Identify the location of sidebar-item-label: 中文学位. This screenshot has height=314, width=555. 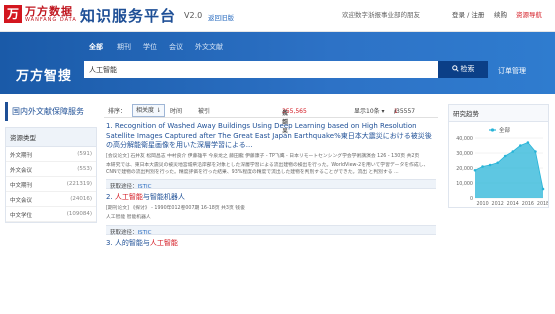
(21, 216).